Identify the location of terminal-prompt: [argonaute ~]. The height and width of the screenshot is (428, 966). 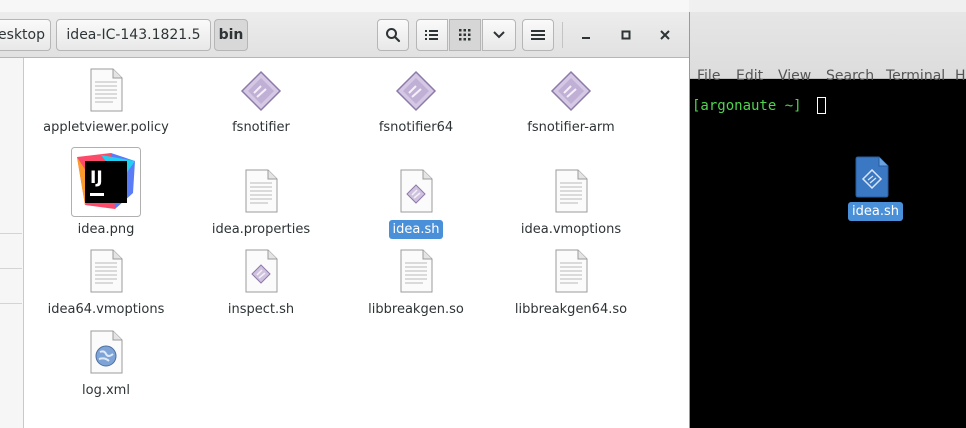
(751, 106).